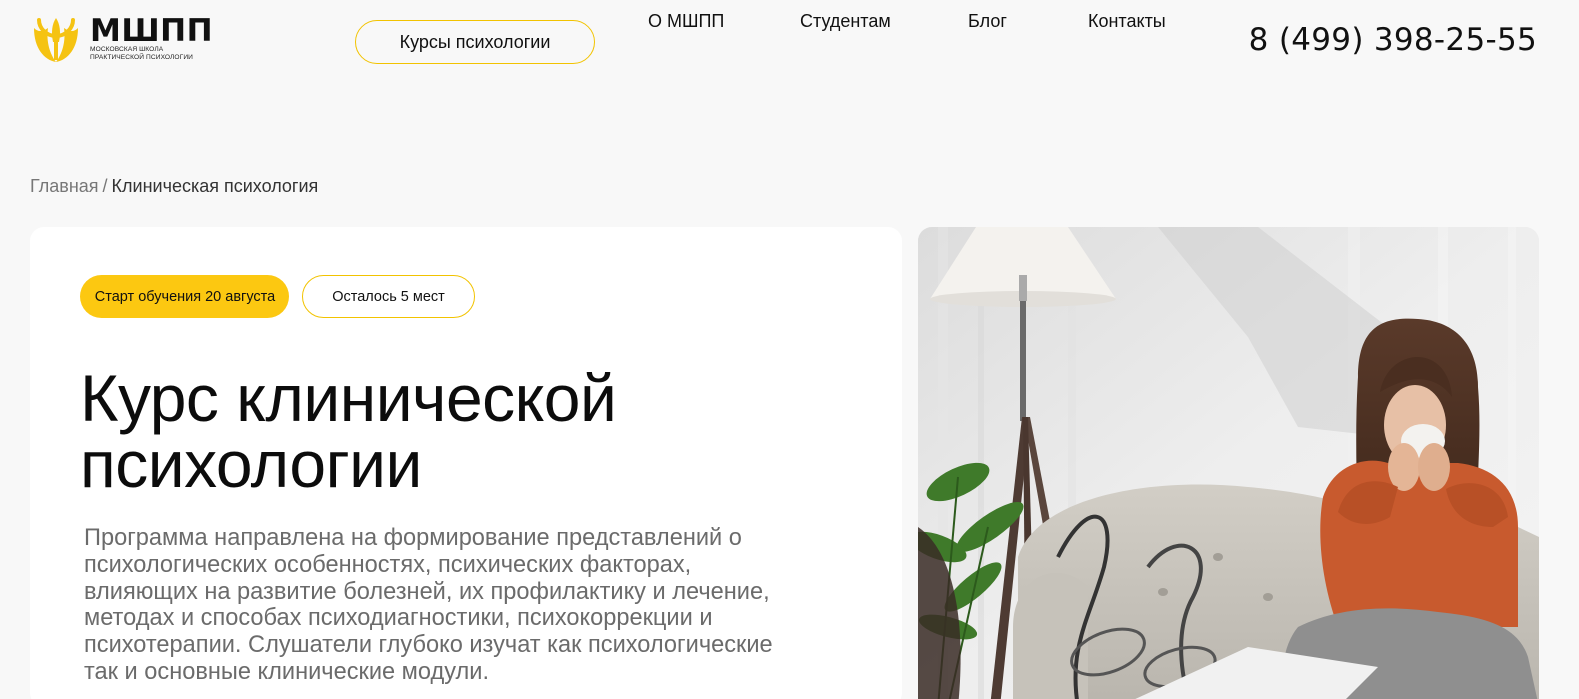 This screenshot has height=699, width=1579. Describe the element at coordinates (56, 40) in the screenshot. I see `logo-icon` at that location.